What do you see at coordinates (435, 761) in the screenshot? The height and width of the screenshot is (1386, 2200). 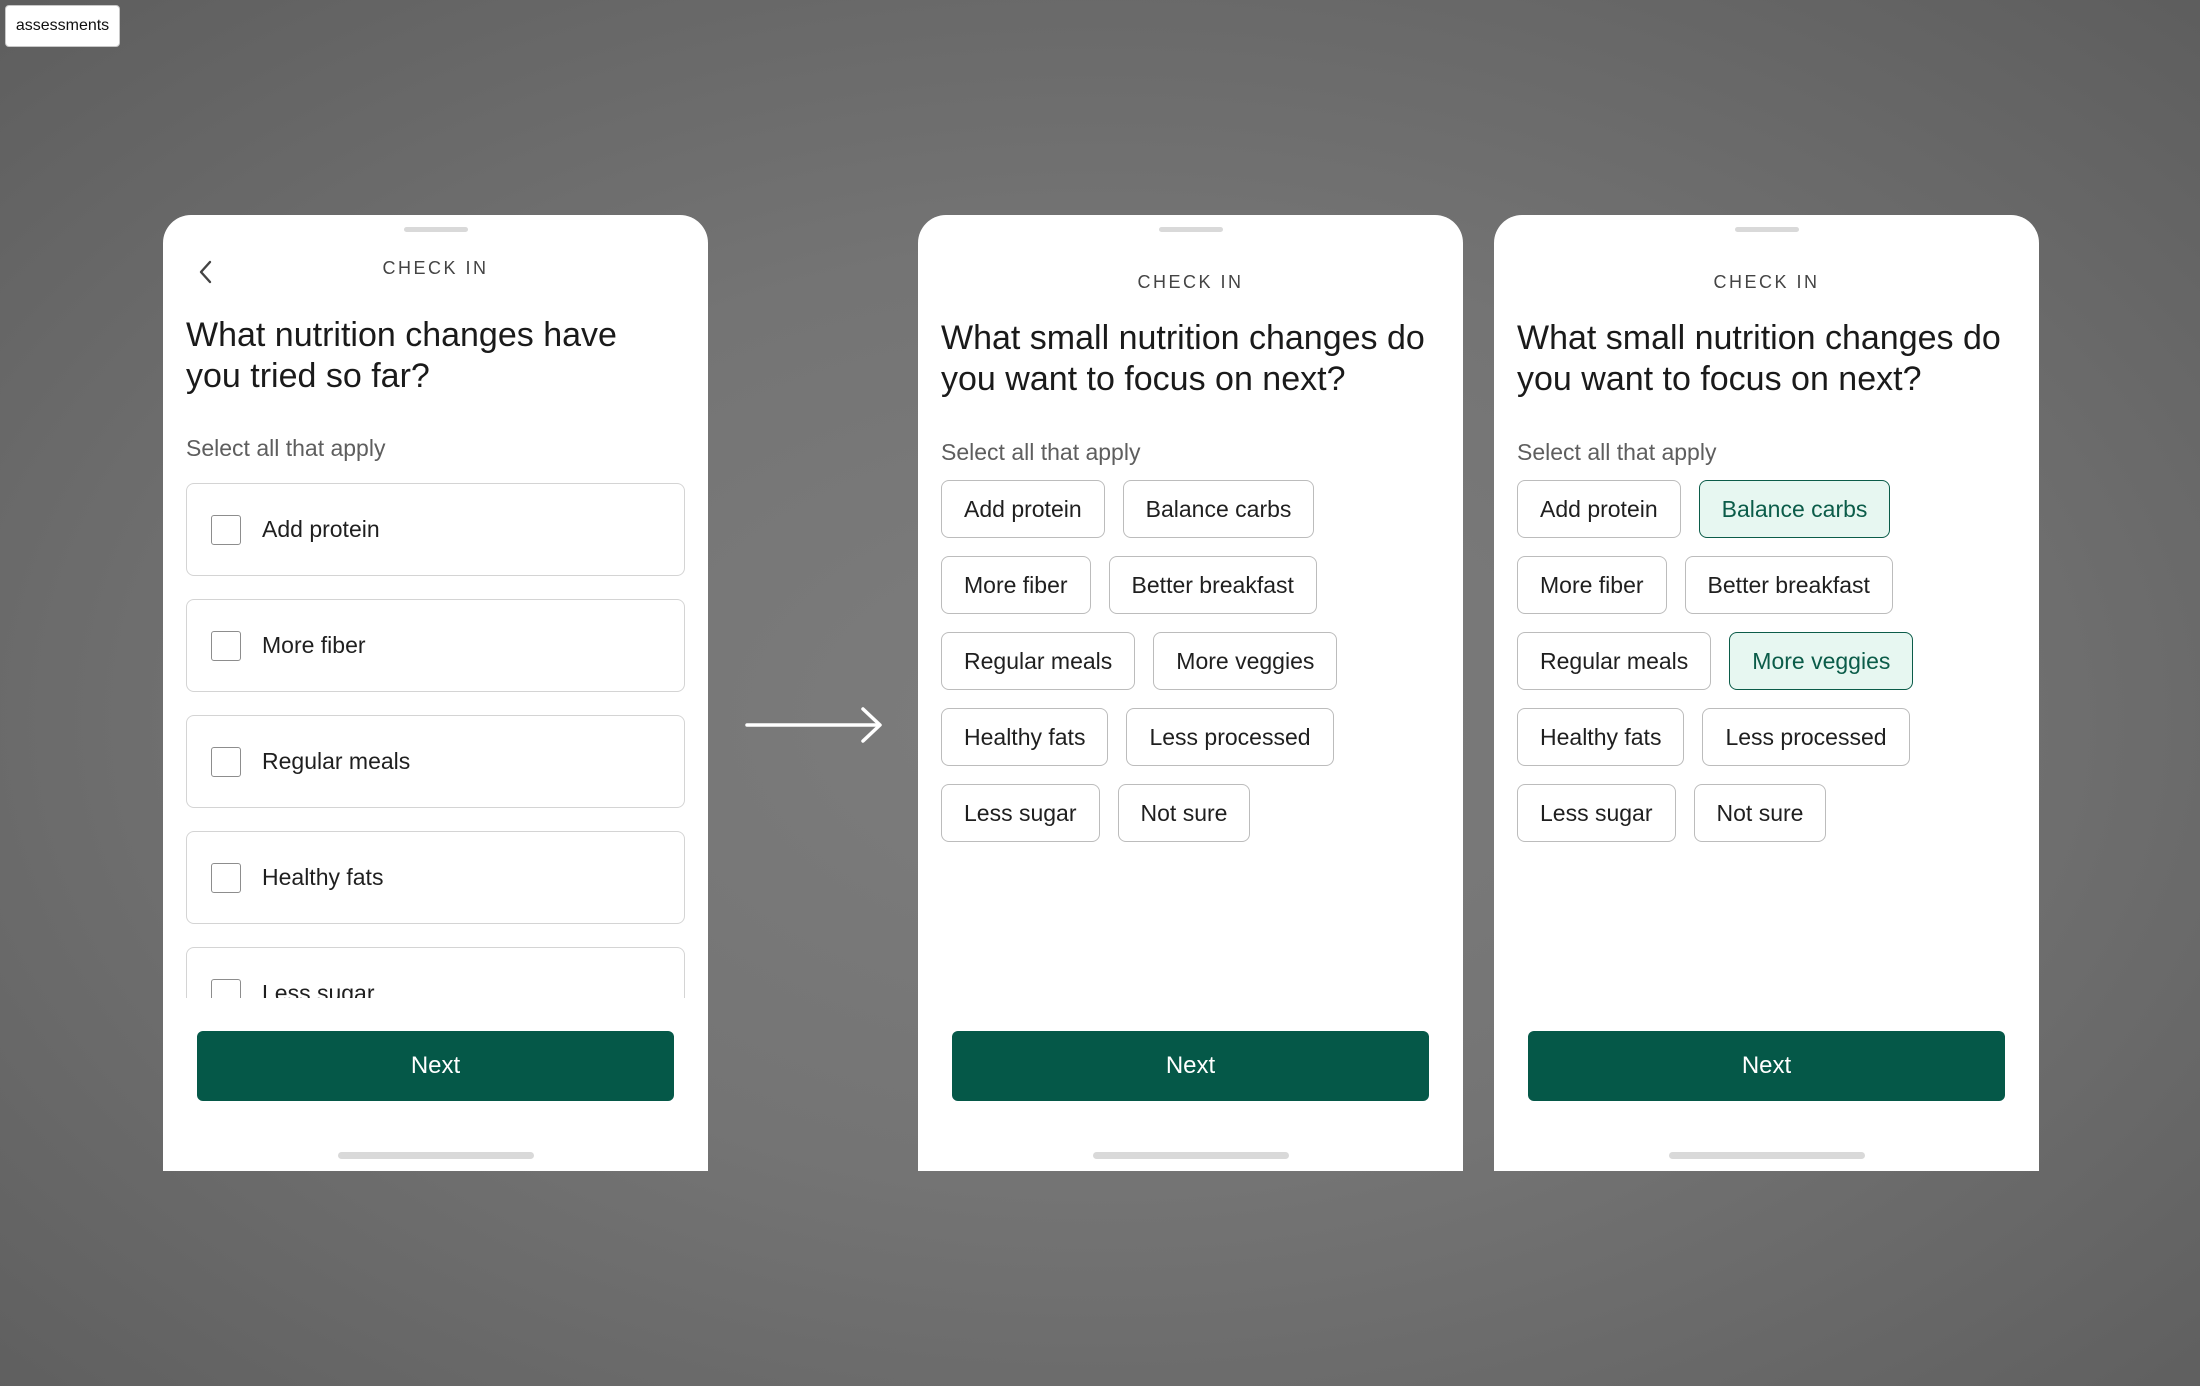 I see `option-regular-meals: Regular meals` at bounding box center [435, 761].